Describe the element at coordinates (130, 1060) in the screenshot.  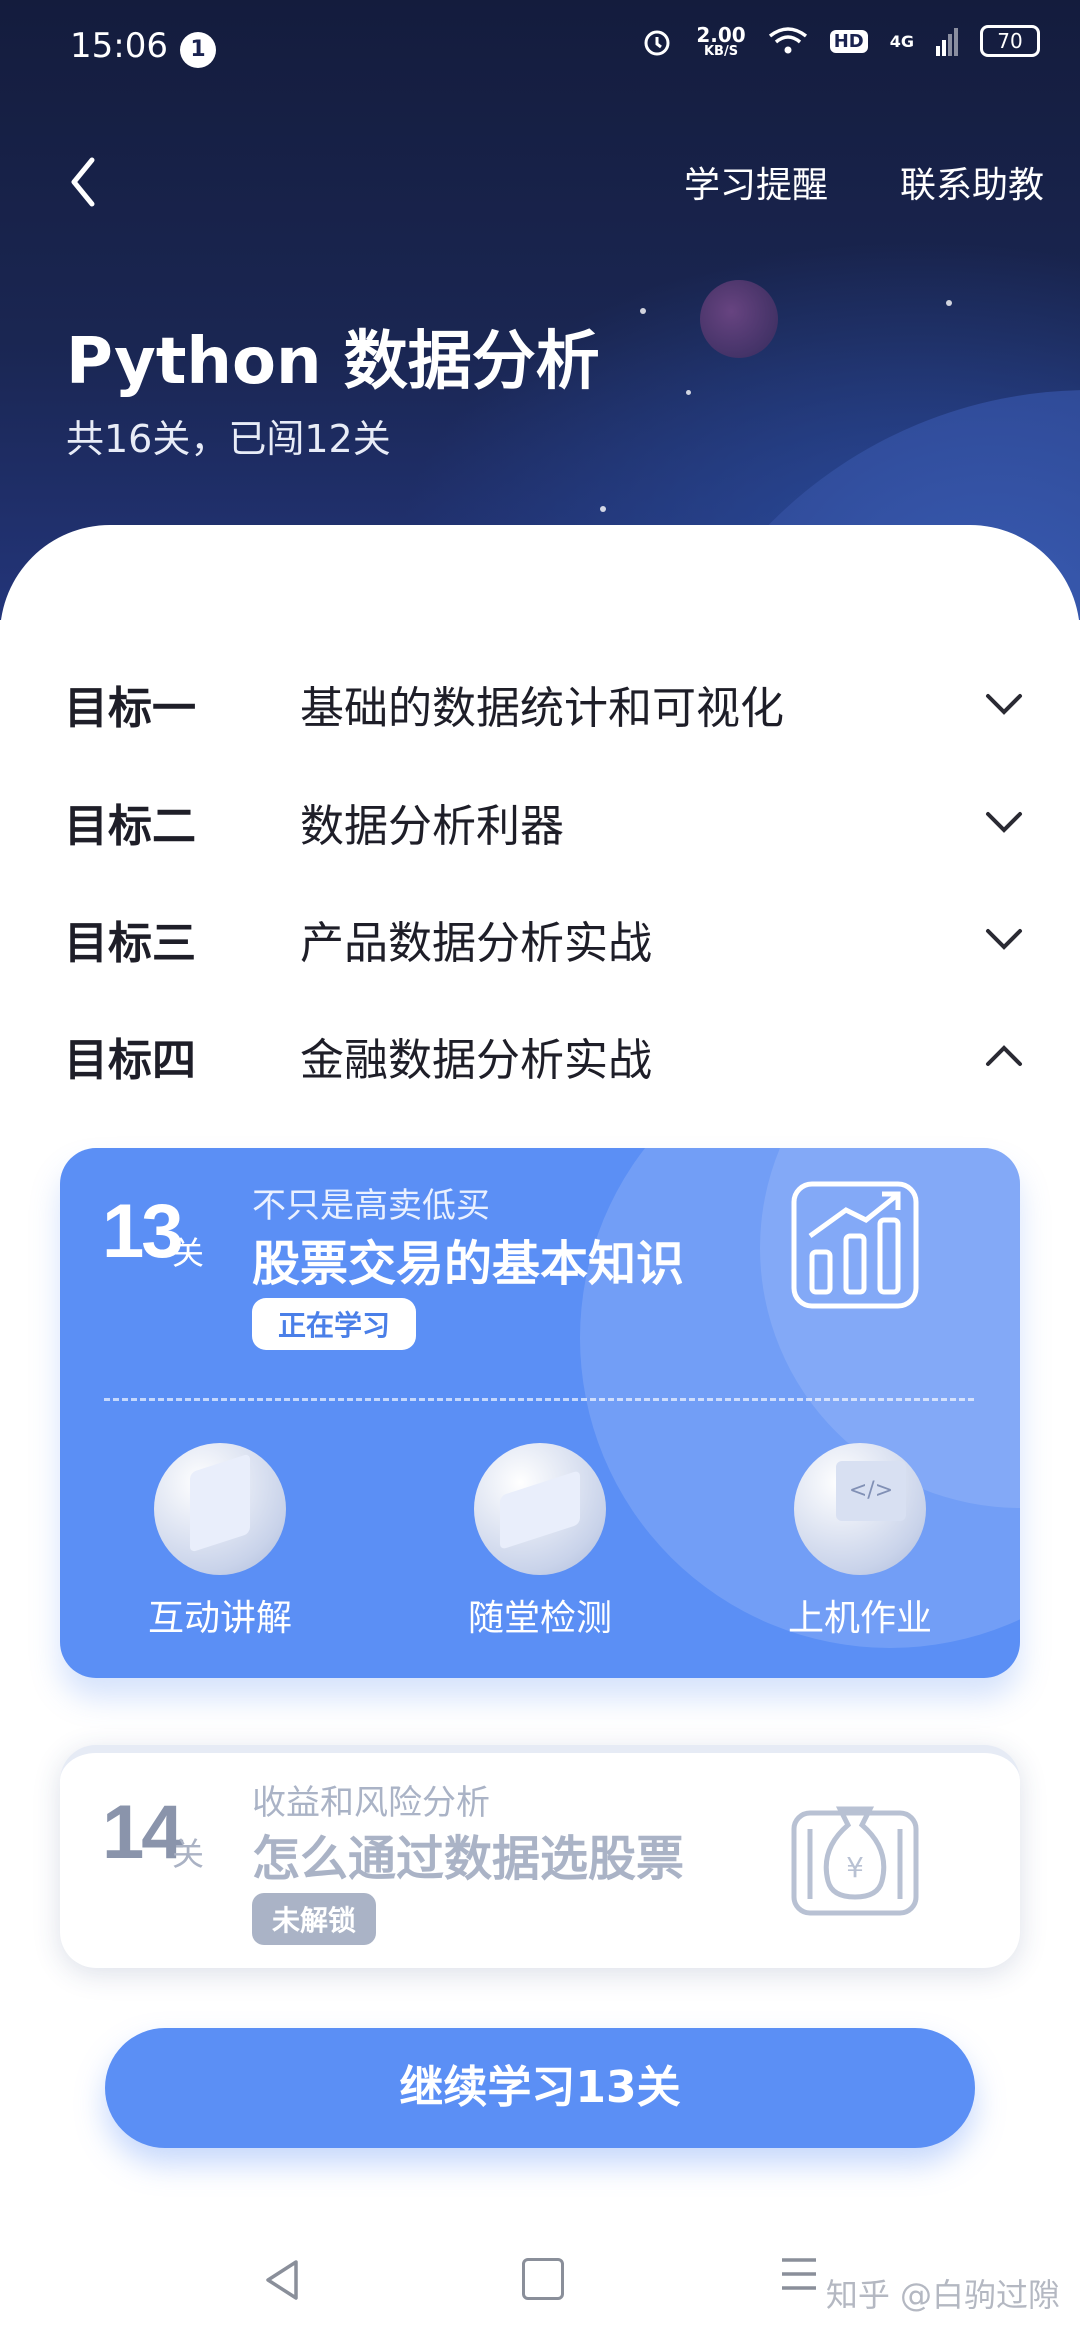
I see `goal-key: 目标四` at that location.